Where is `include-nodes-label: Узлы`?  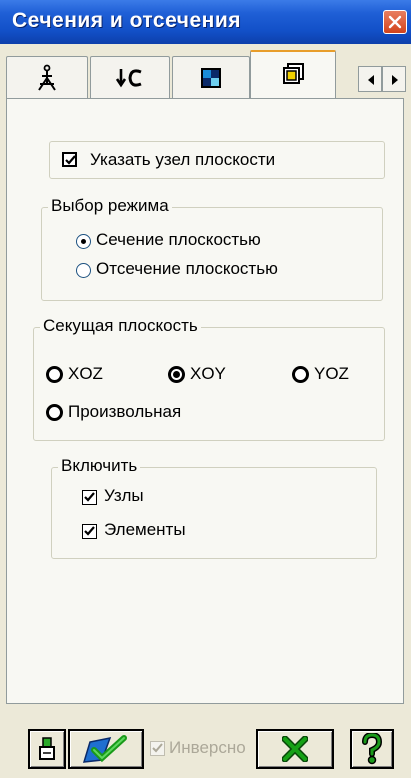 include-nodes-label: Узлы is located at coordinates (124, 495).